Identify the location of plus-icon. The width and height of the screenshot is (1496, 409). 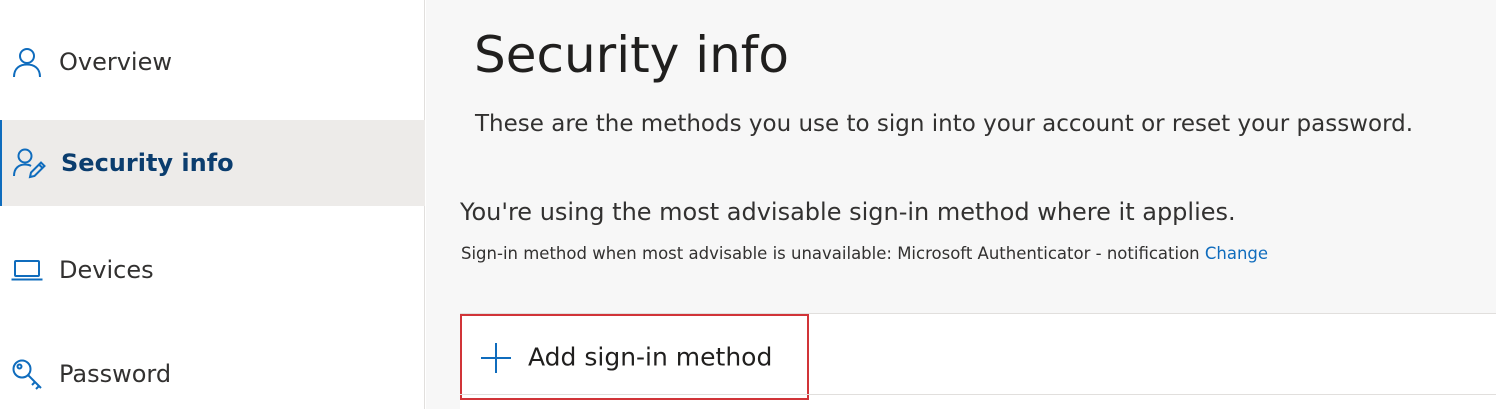
(496, 358).